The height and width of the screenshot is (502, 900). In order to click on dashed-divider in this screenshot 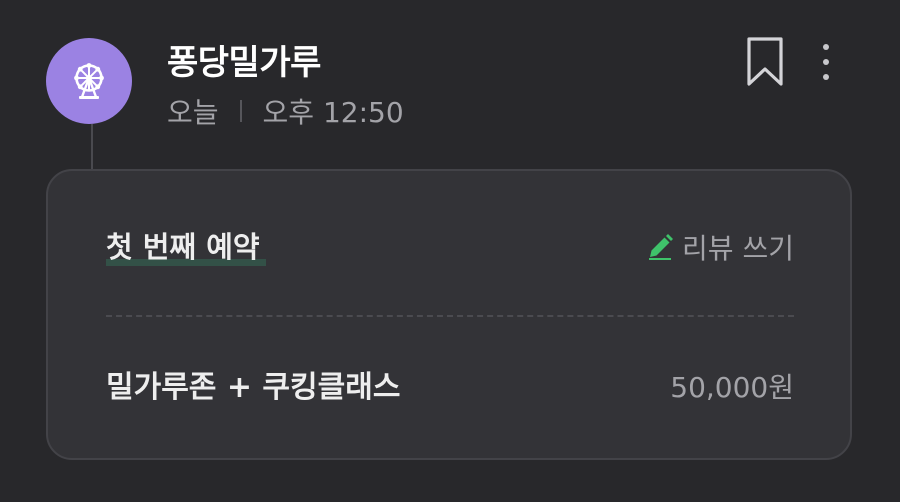, I will do `click(450, 316)`.